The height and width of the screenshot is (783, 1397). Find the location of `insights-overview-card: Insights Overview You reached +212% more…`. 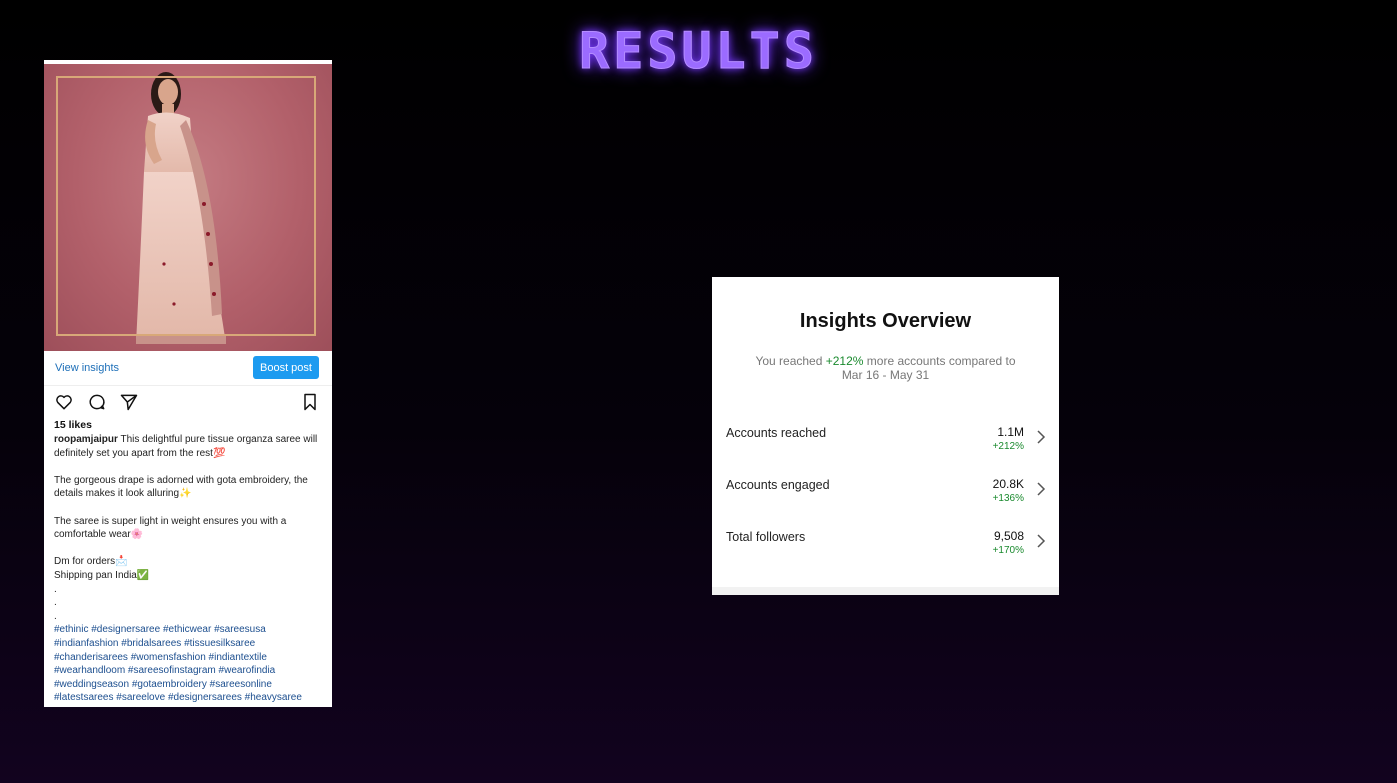

insights-overview-card: Insights Overview You reached +212% more… is located at coordinates (885, 436).